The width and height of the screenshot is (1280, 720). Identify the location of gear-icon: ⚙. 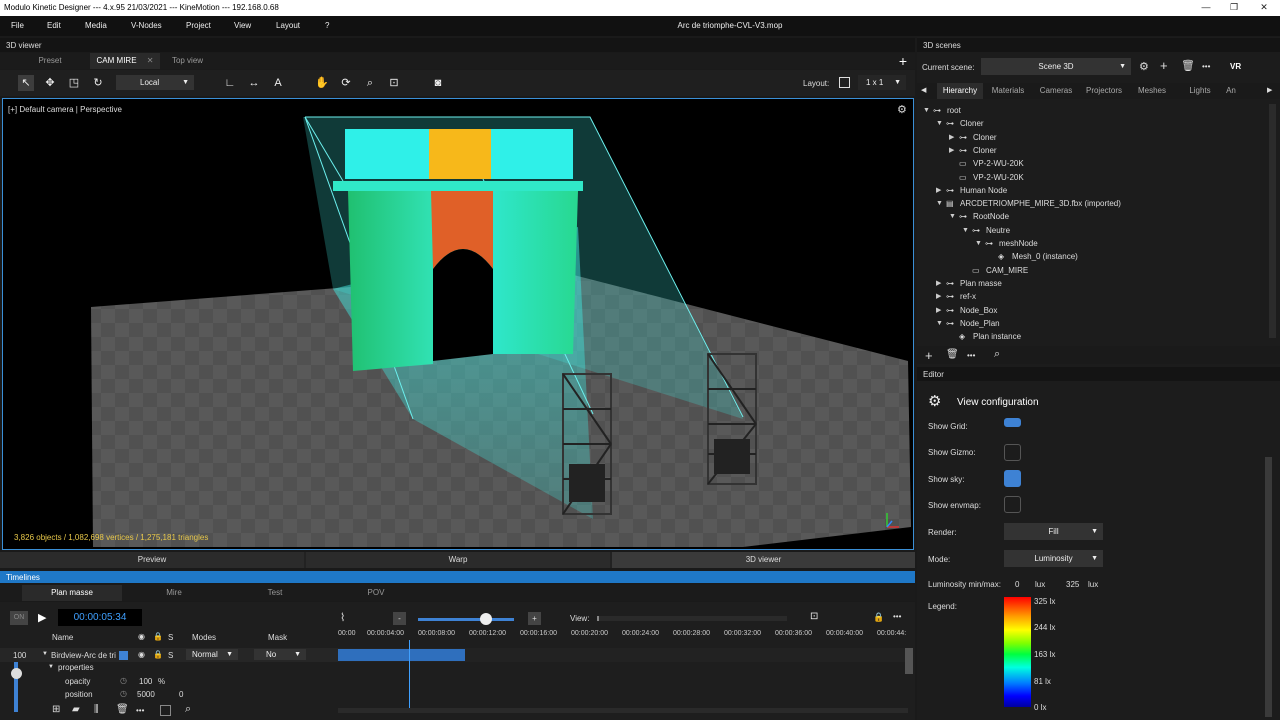
(1144, 66).